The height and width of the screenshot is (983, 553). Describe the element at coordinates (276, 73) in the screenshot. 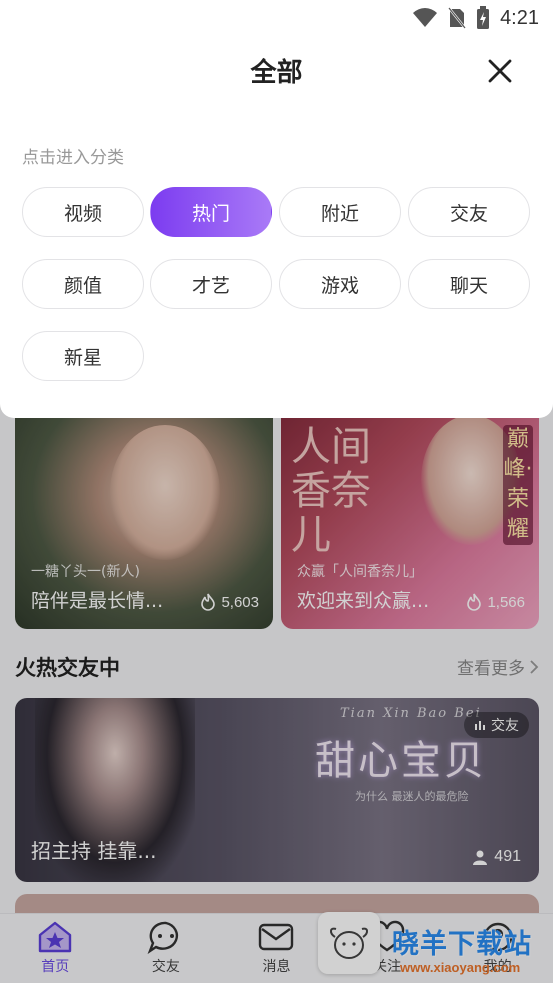

I see `panel-title: 全部` at that location.